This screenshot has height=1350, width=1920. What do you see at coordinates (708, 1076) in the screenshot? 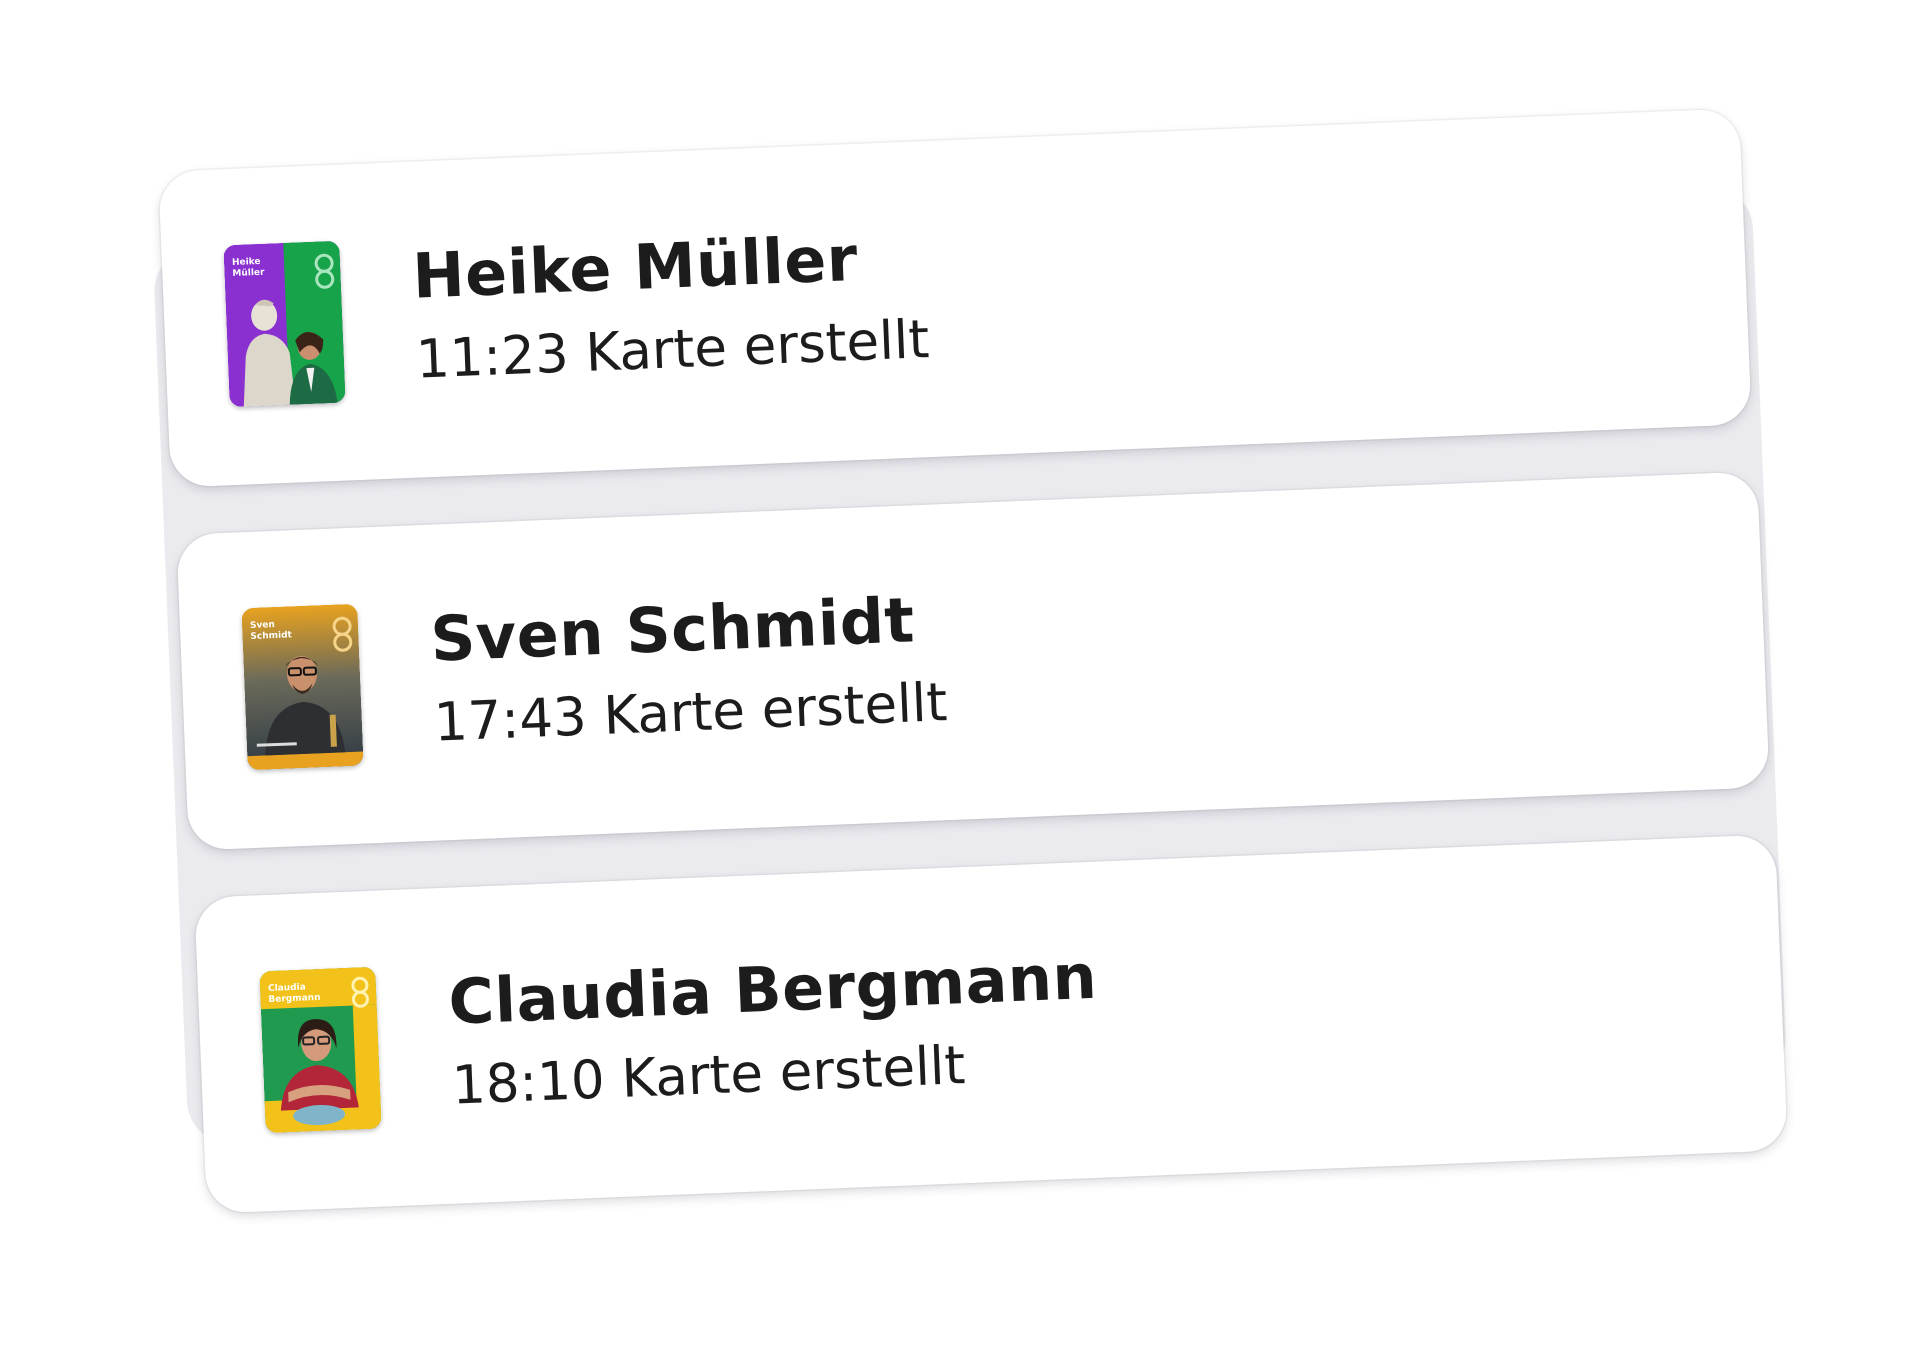
I see `card-status: 18:10 Karte erstellt` at bounding box center [708, 1076].